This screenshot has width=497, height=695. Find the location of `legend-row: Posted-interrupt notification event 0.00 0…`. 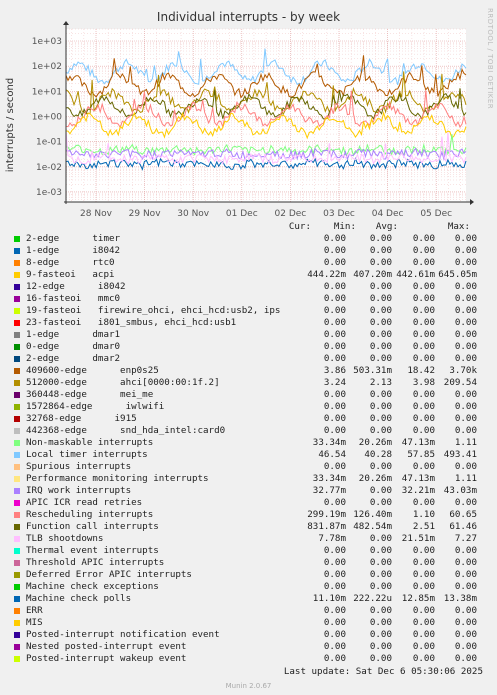

legend-row: Posted-interrupt notification event 0.00 0… is located at coordinates (248, 635).